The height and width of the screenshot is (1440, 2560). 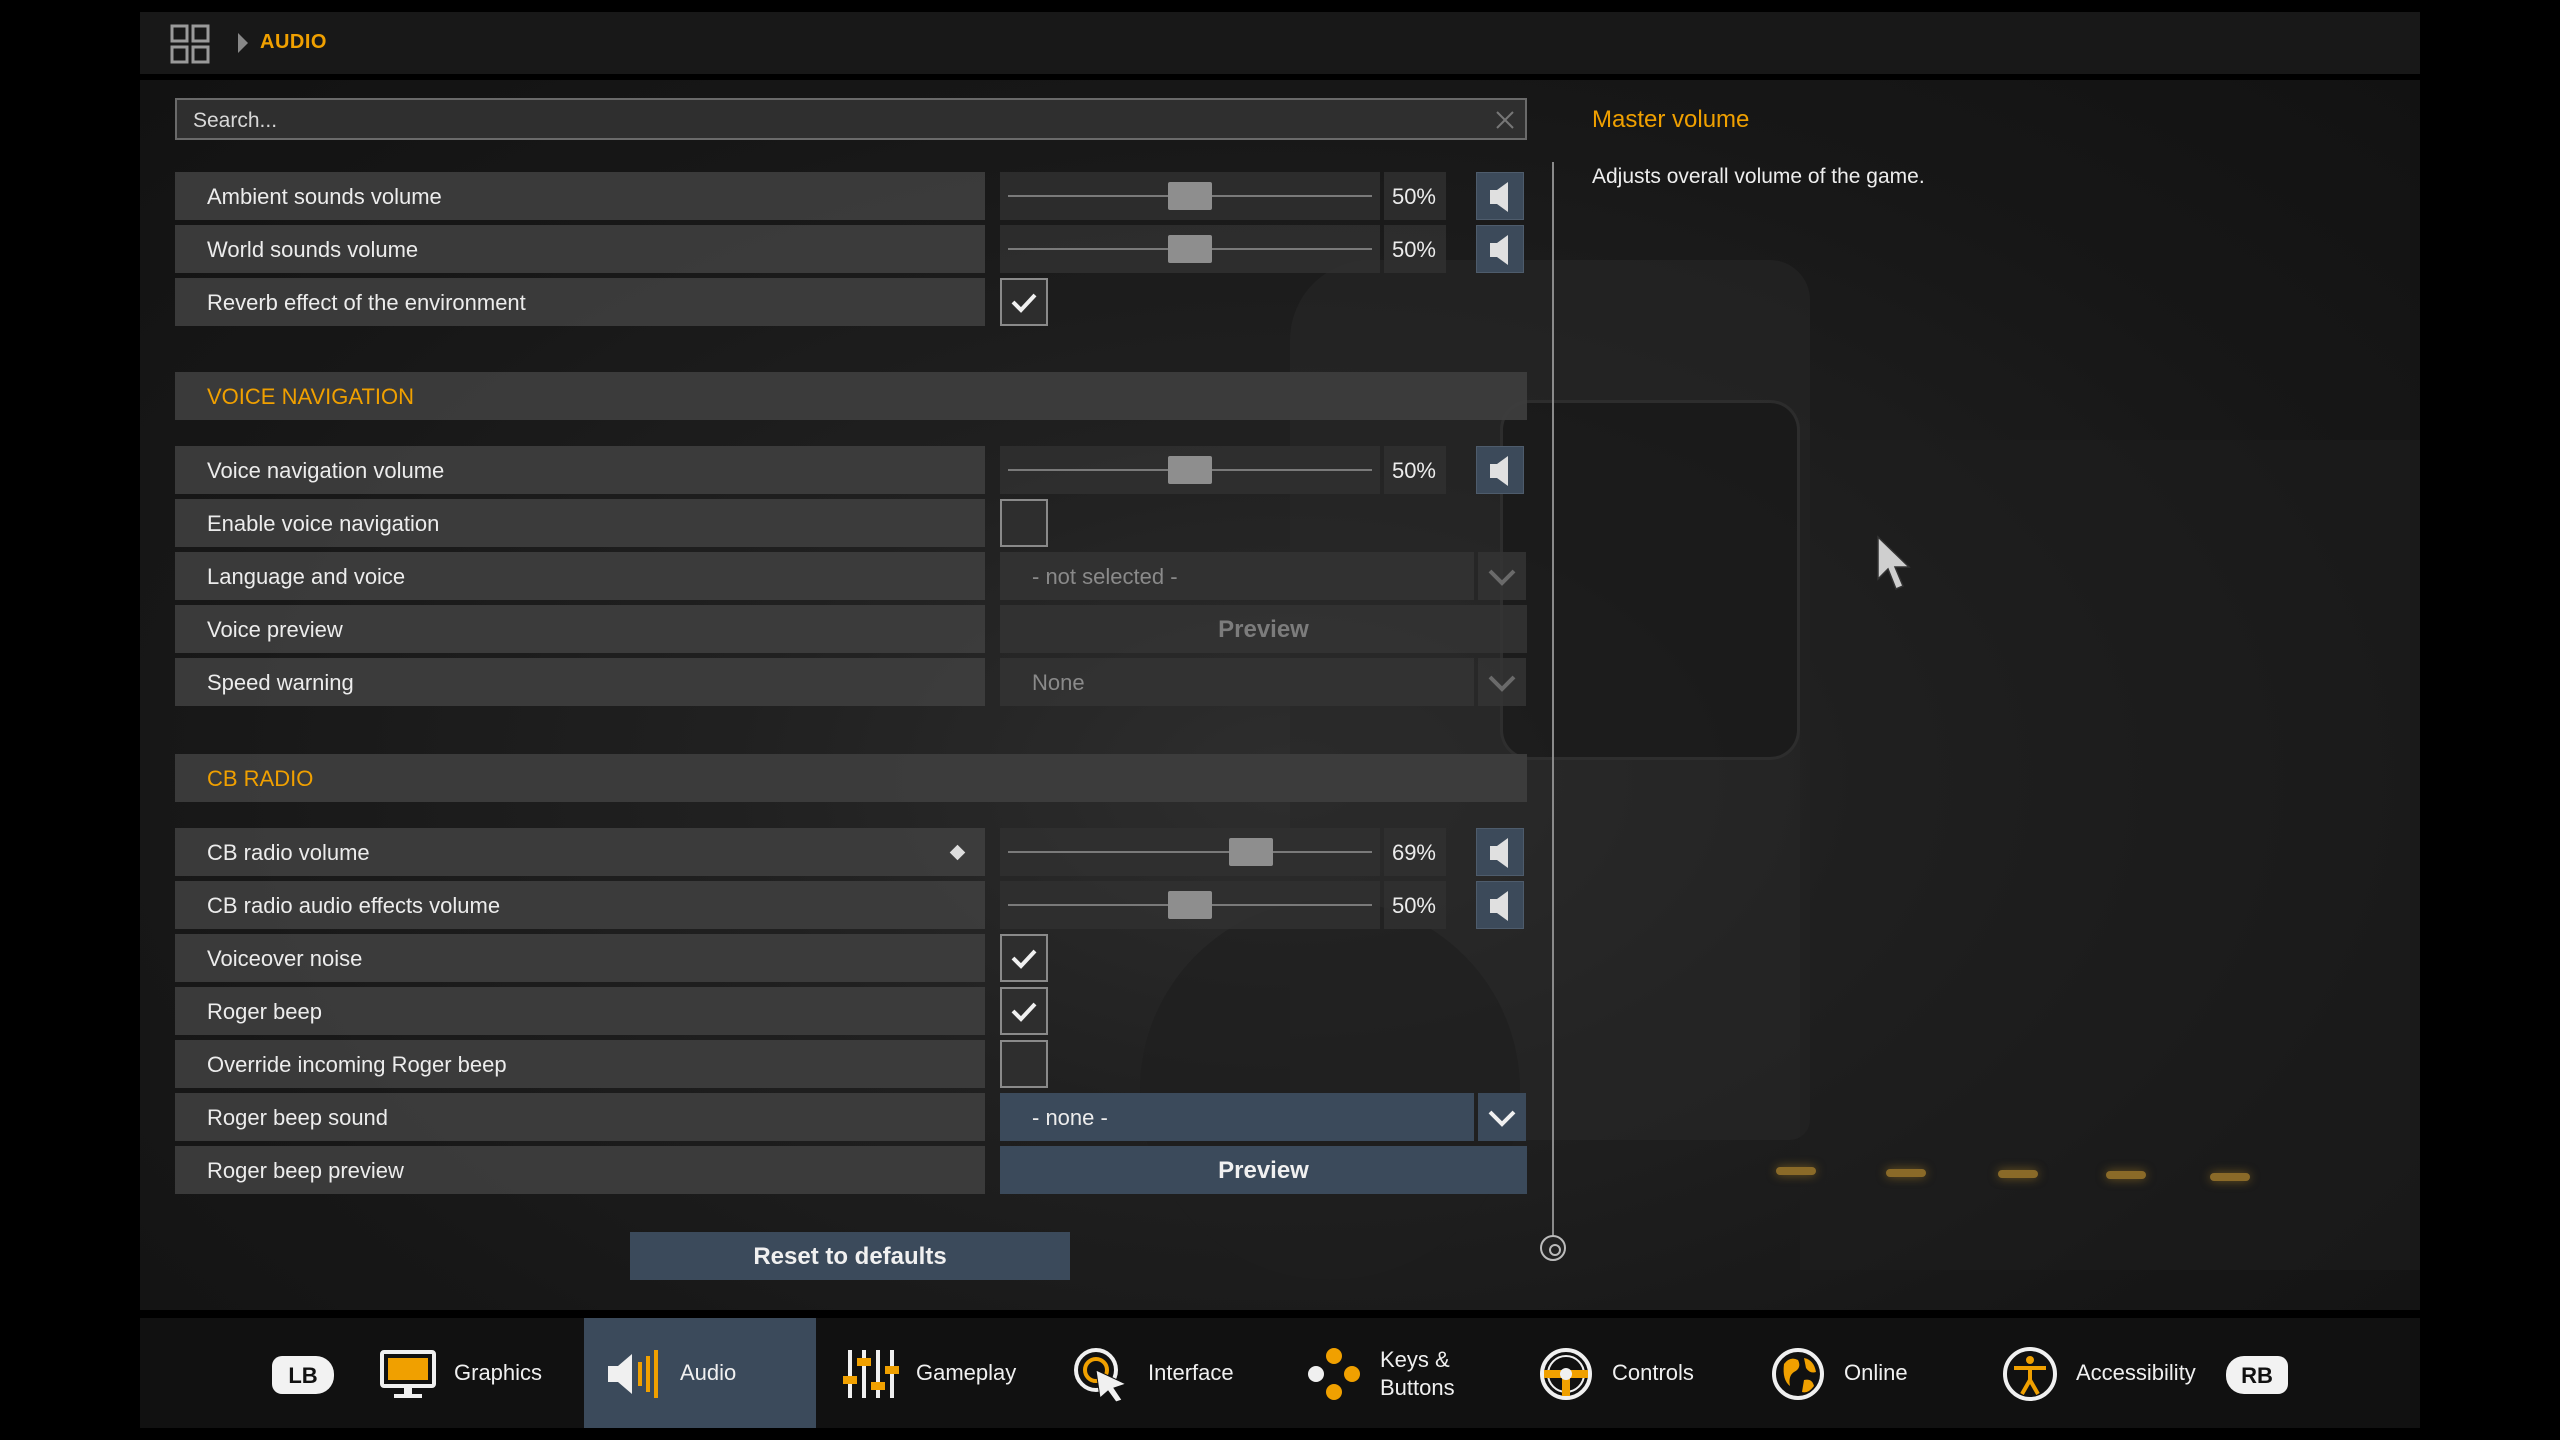 I want to click on background-truck-wheel, so click(x=1330, y=1090).